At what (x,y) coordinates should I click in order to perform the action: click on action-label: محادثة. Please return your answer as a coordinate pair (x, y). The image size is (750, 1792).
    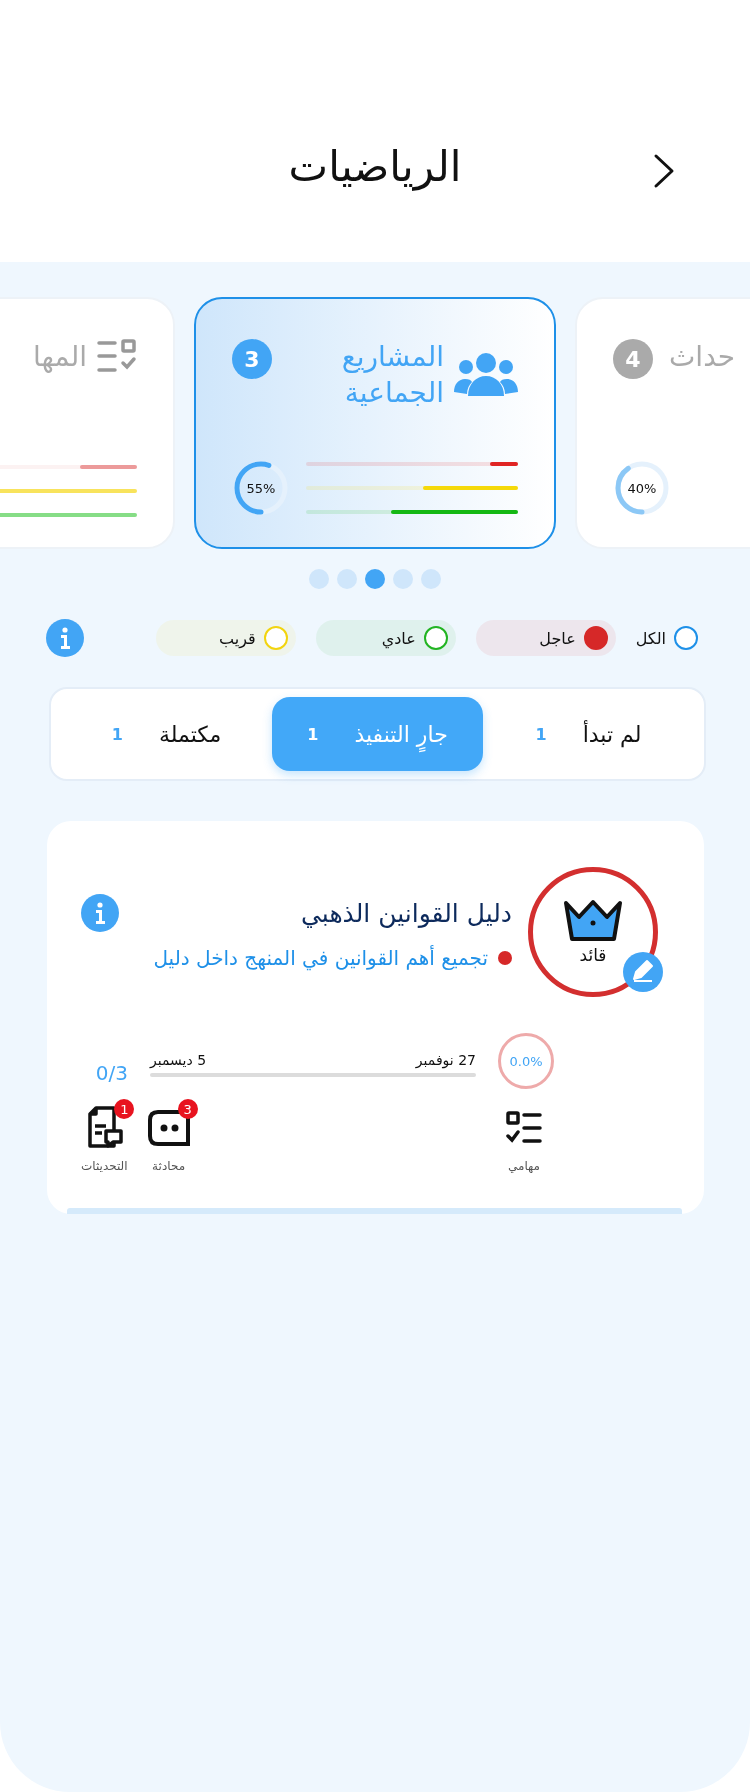
    Looking at the image, I should click on (169, 1166).